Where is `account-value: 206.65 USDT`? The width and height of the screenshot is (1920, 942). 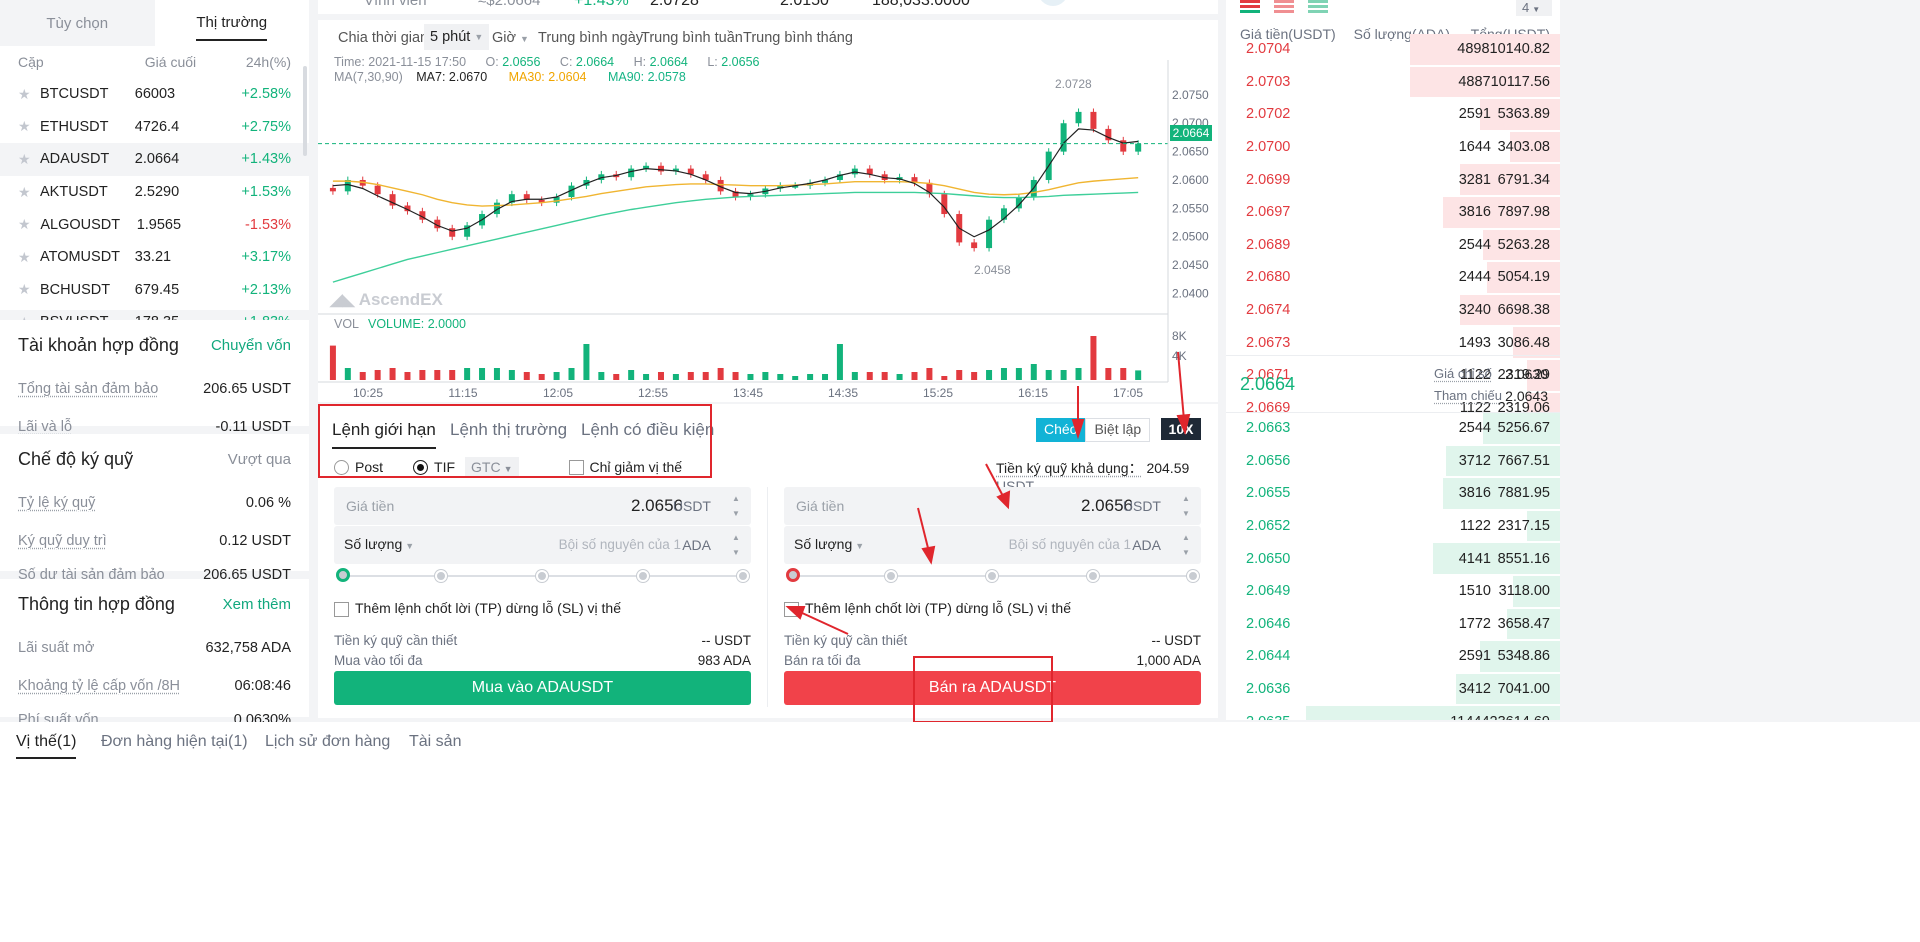 account-value: 206.65 USDT is located at coordinates (247, 389).